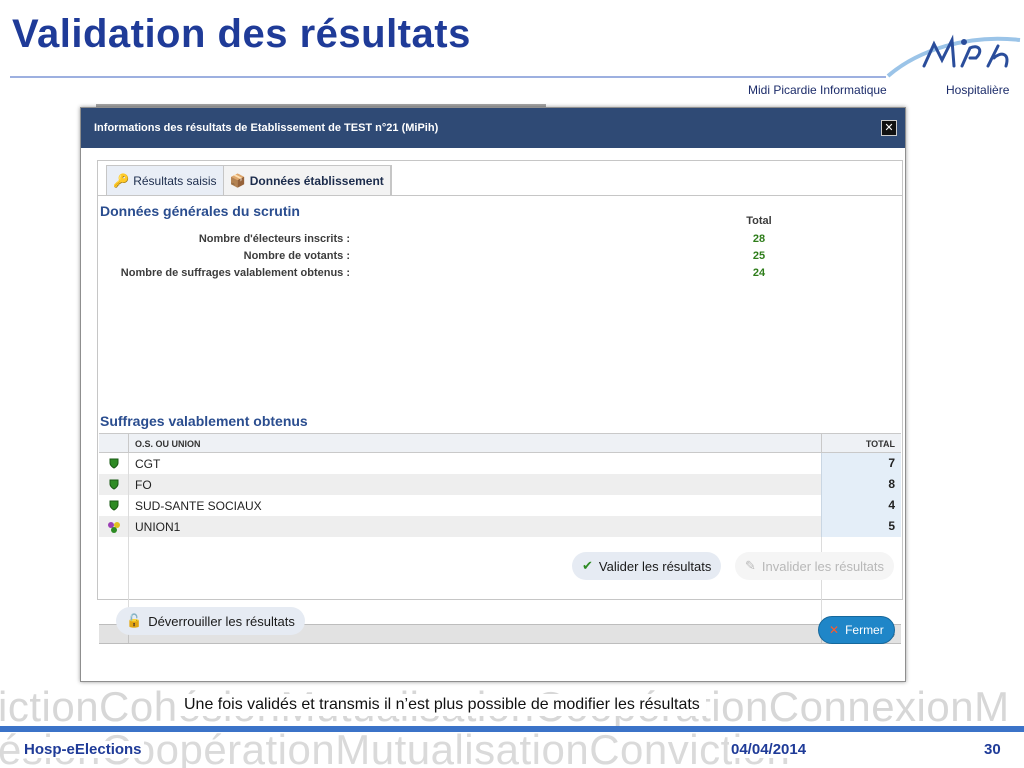 Image resolution: width=1024 pixels, height=768 pixels. What do you see at coordinates (992, 749) in the screenshot?
I see `footer-page-number: 30` at bounding box center [992, 749].